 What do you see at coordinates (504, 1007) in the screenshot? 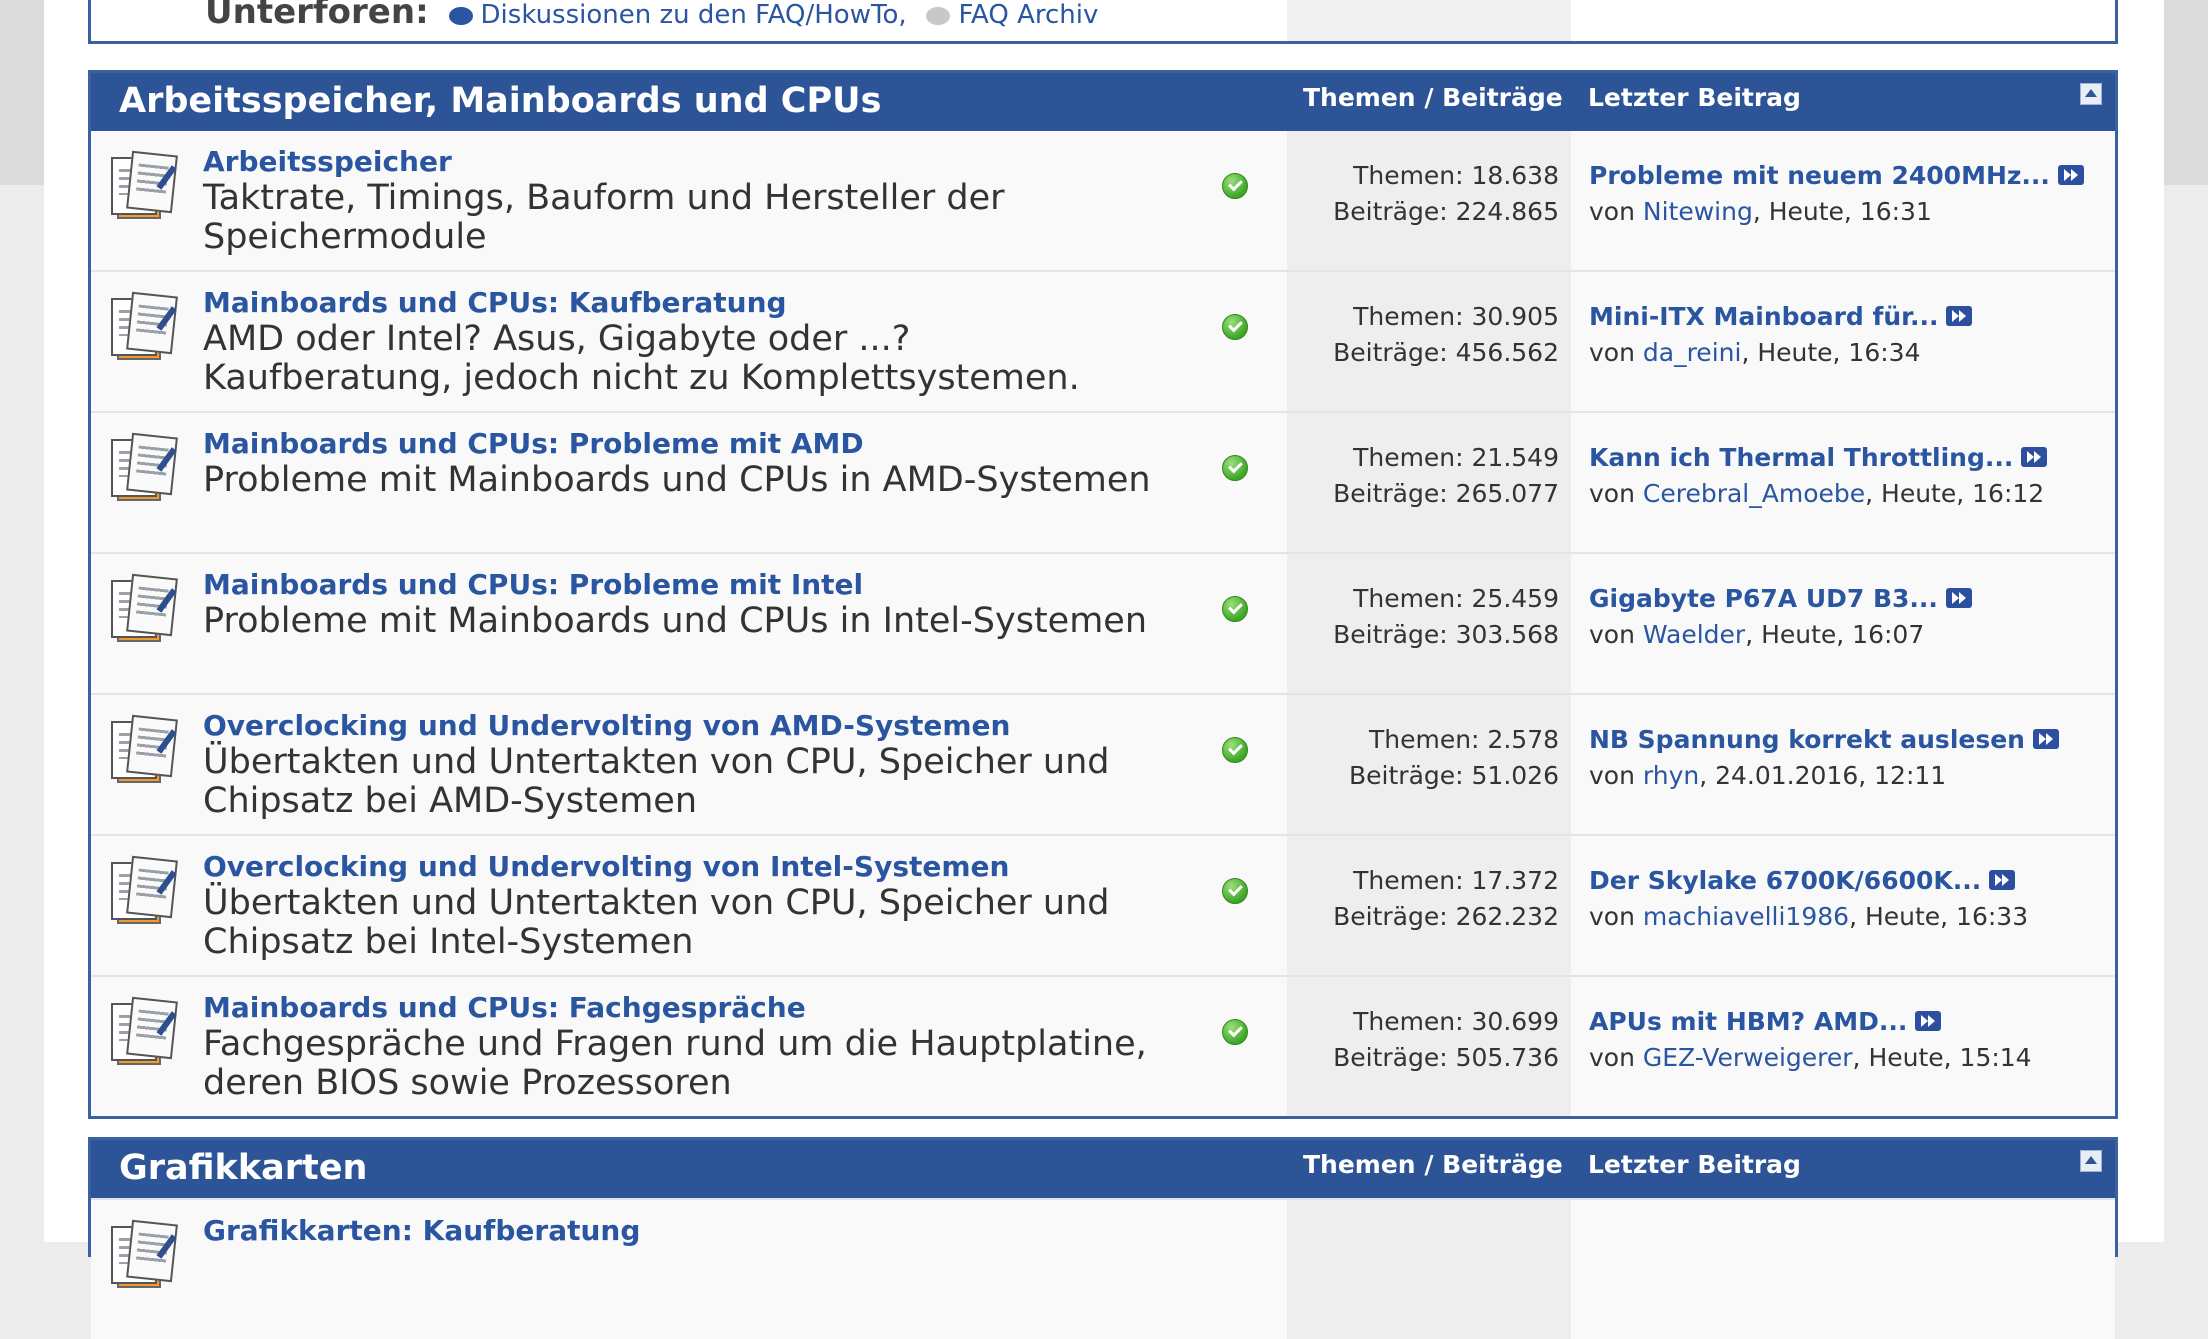
I see `forum-title-link: Mainboards und CPUs: Fachgespräche` at bounding box center [504, 1007].